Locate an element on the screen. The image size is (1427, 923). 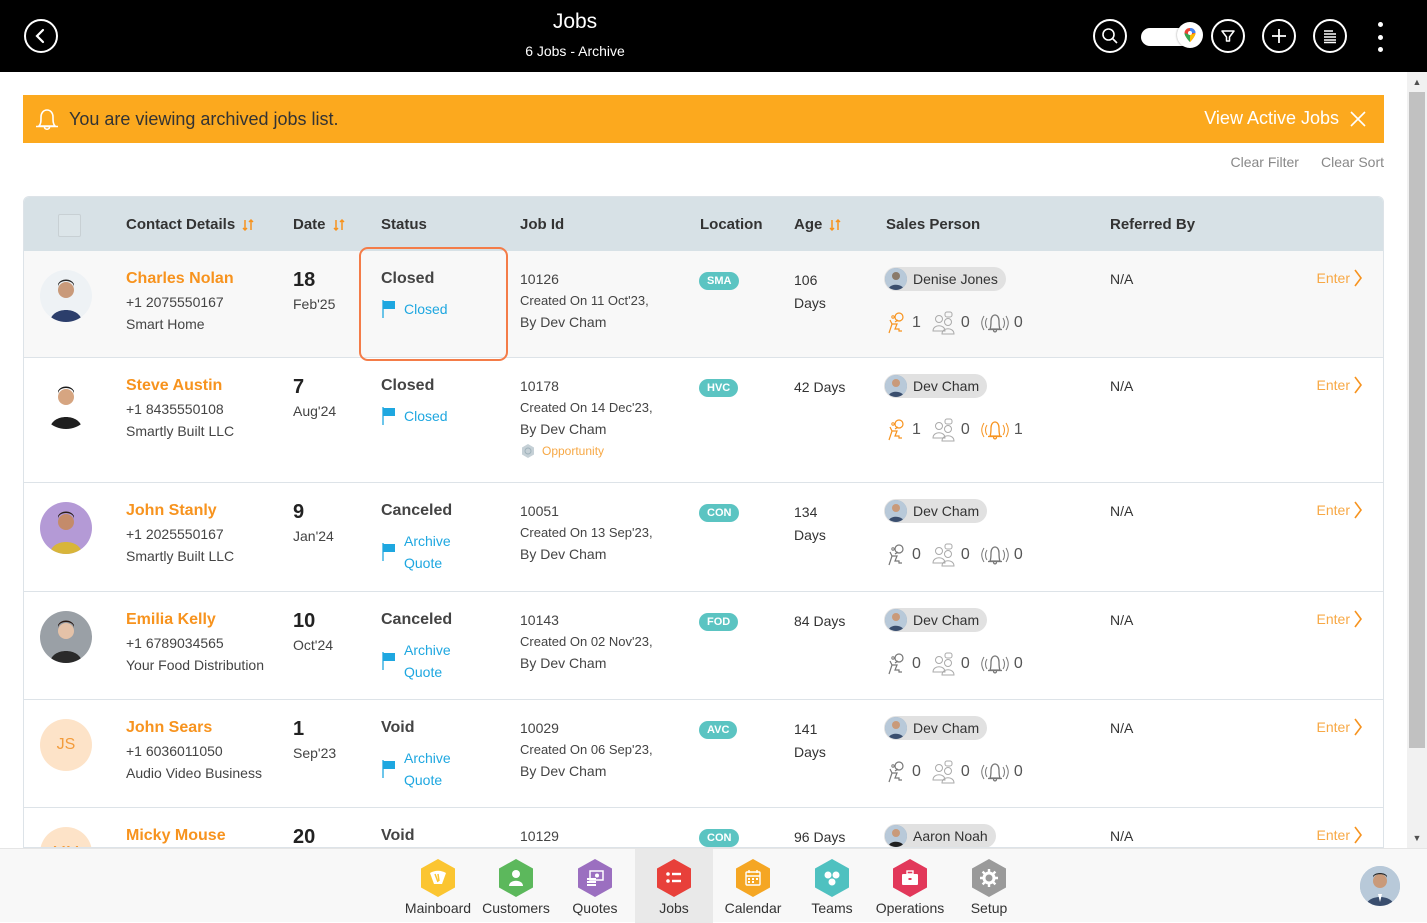
scroll-thumb is located at coordinates (1417, 420).